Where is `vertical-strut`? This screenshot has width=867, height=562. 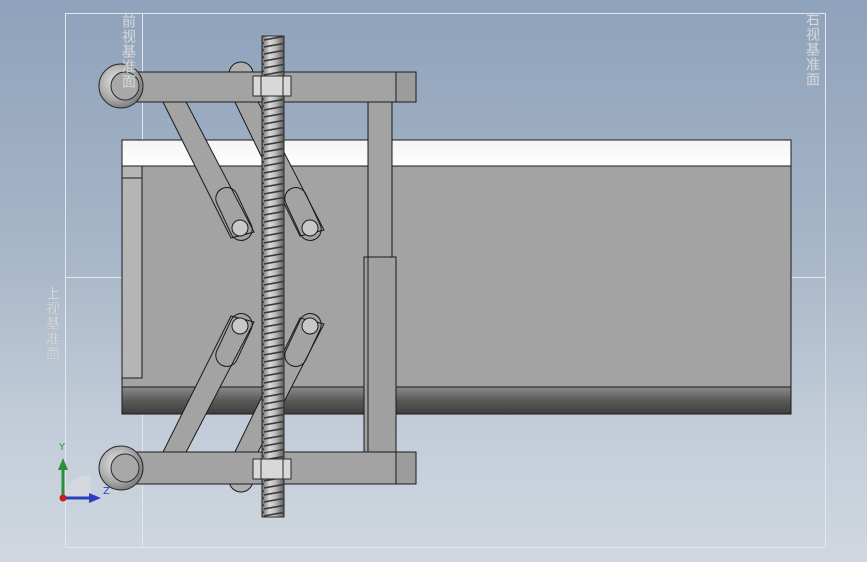
vertical-strut is located at coordinates (380, 278).